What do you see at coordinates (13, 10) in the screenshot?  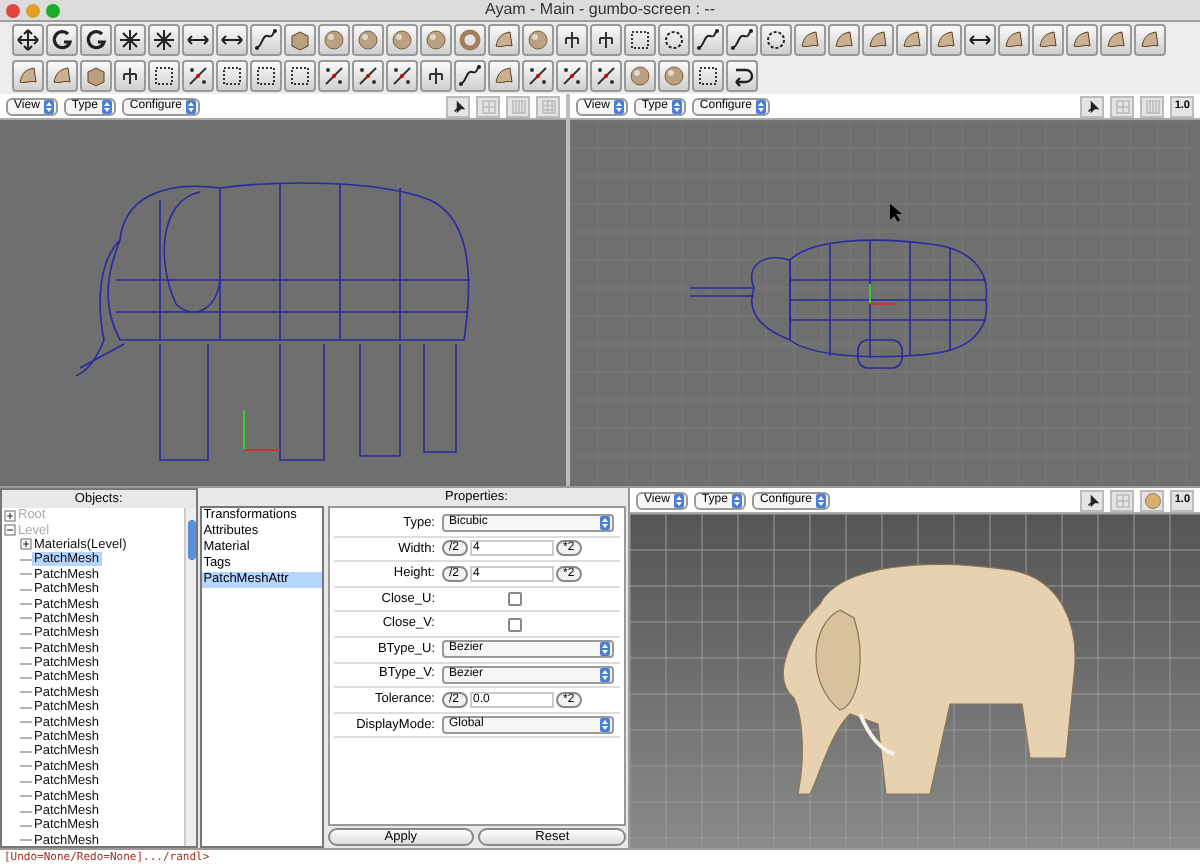 I see `close-icon` at bounding box center [13, 10].